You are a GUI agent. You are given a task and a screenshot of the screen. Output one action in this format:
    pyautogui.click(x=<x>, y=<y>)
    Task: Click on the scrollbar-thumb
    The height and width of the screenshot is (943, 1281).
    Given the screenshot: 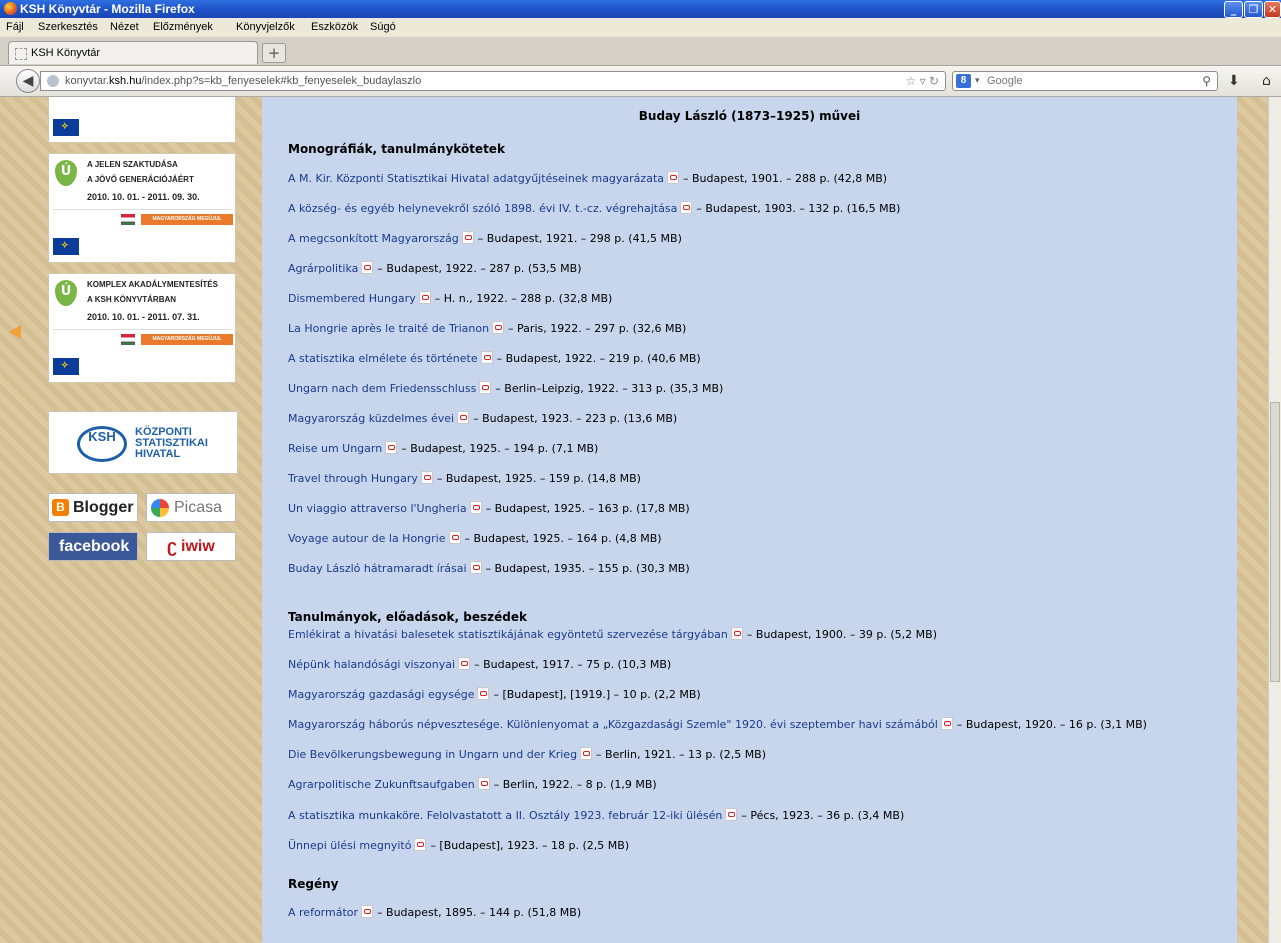 What is the action you would take?
    pyautogui.click(x=1275, y=542)
    